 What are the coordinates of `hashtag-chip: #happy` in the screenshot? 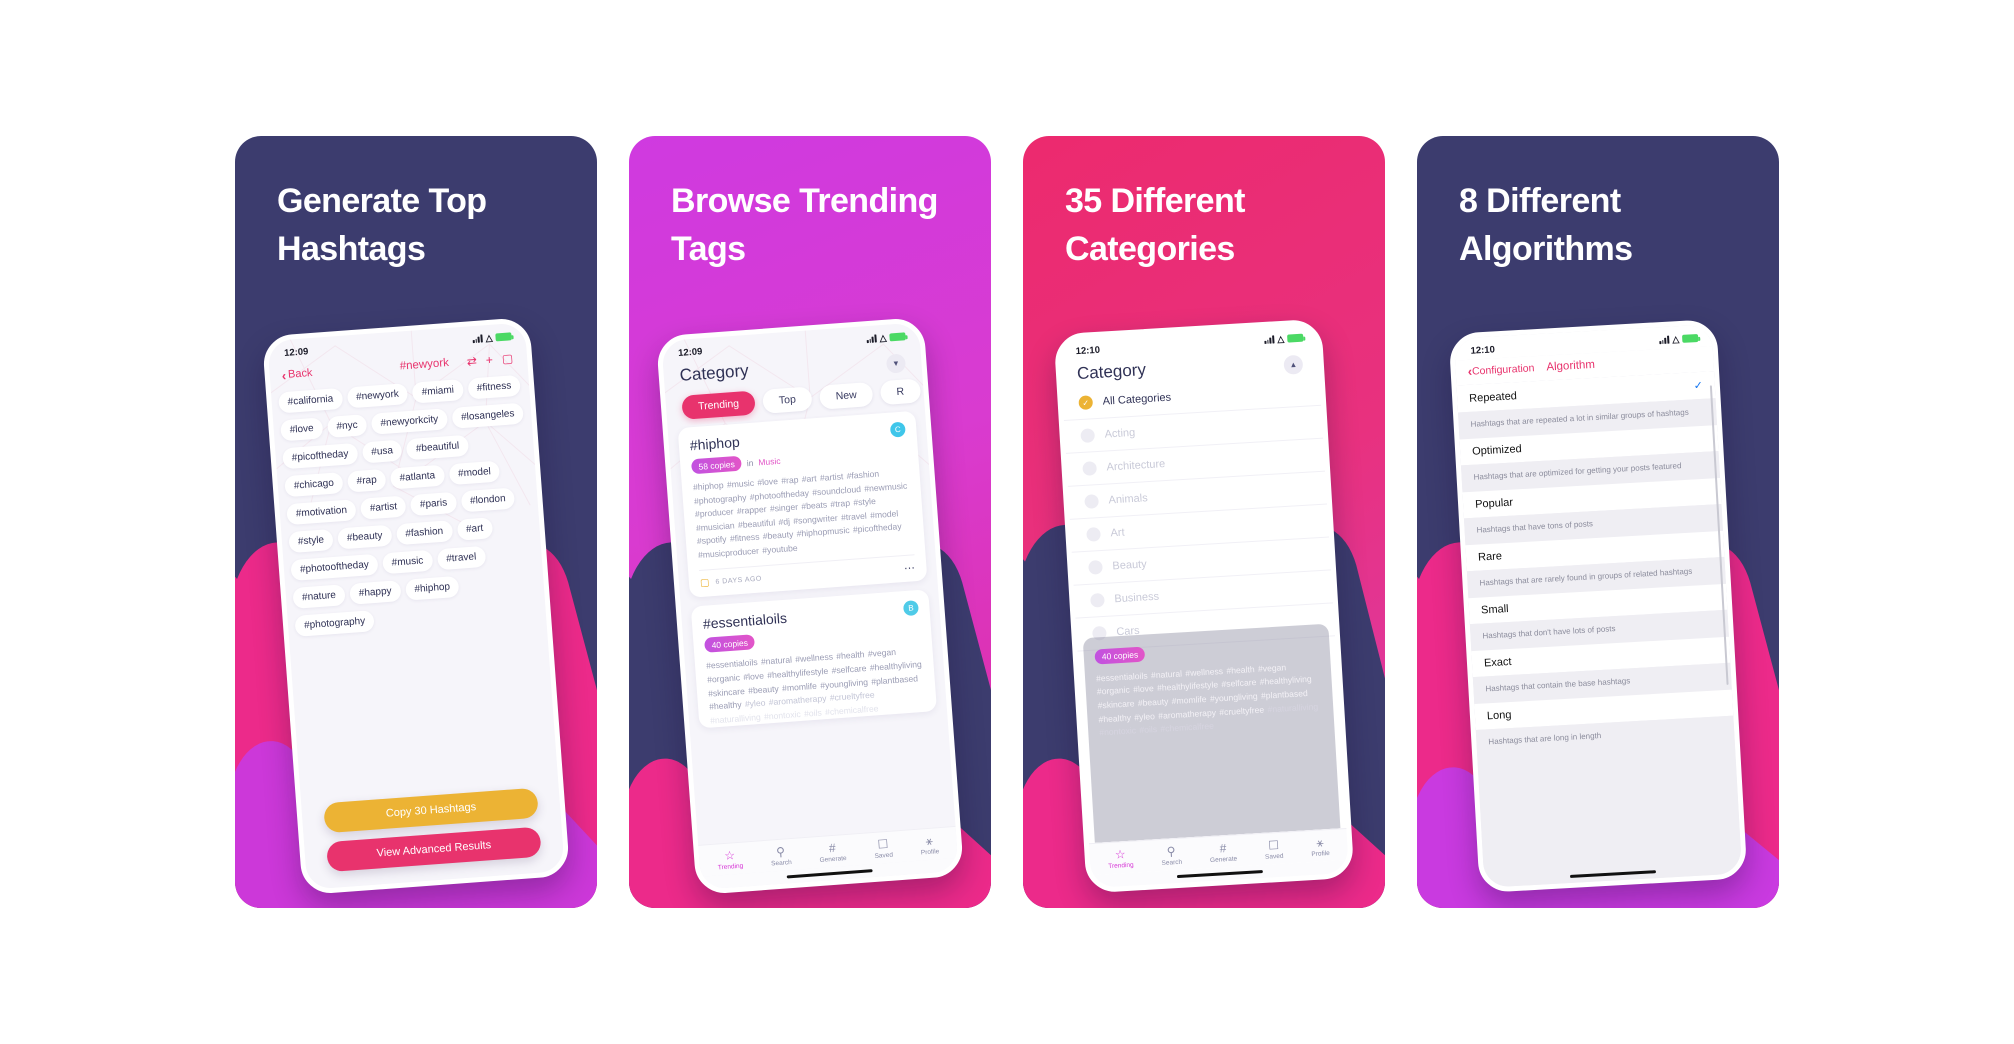 It's located at (375, 592).